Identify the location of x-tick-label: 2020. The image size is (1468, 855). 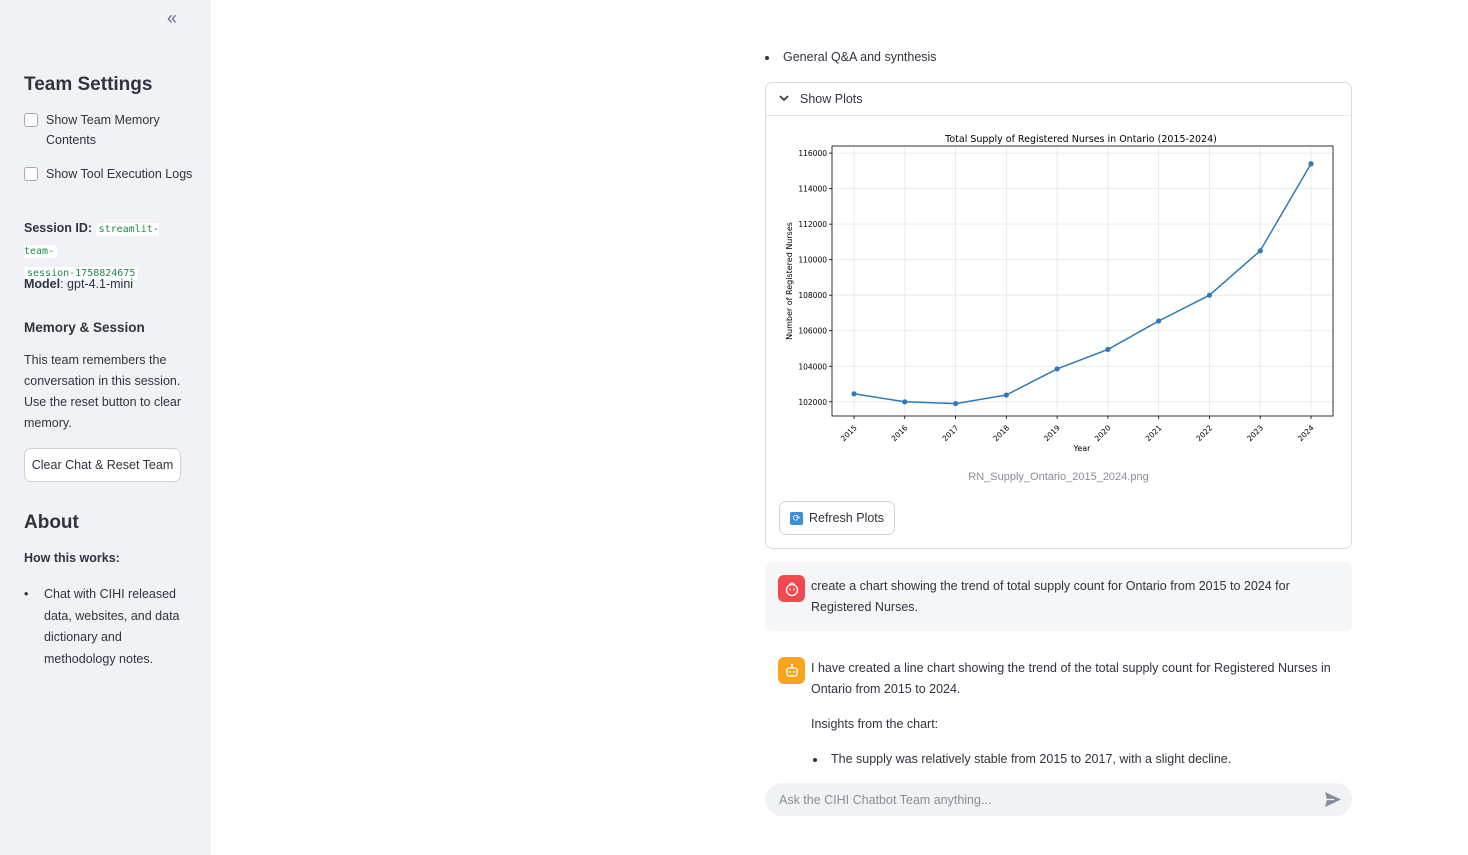
(1103, 433).